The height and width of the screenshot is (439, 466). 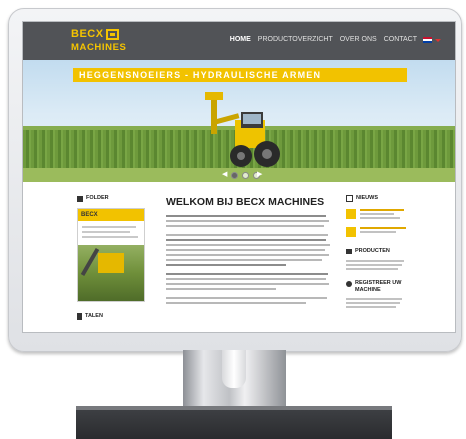 I want to click on calendar-icon, so click(x=349, y=198).